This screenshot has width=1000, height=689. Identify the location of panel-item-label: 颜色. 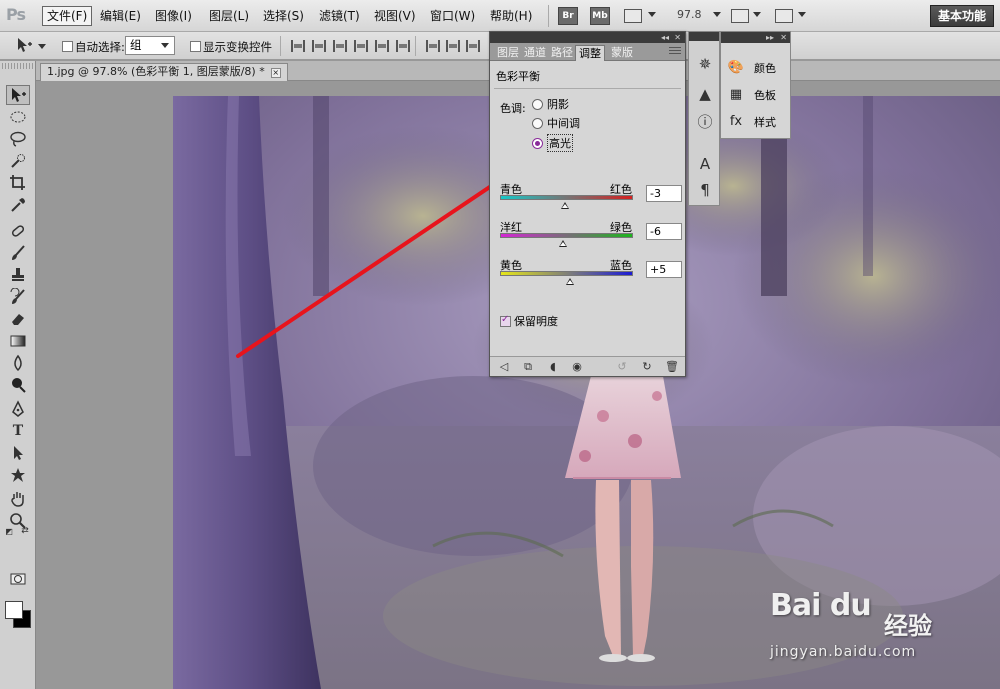
(765, 68).